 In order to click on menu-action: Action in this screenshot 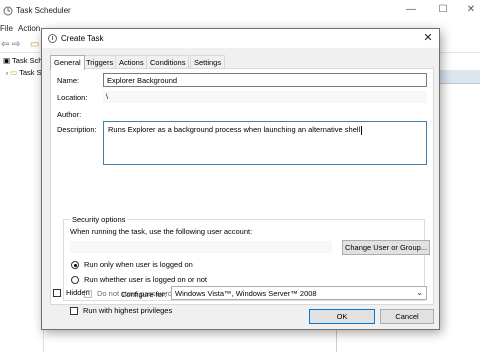, I will do `click(29, 28)`.